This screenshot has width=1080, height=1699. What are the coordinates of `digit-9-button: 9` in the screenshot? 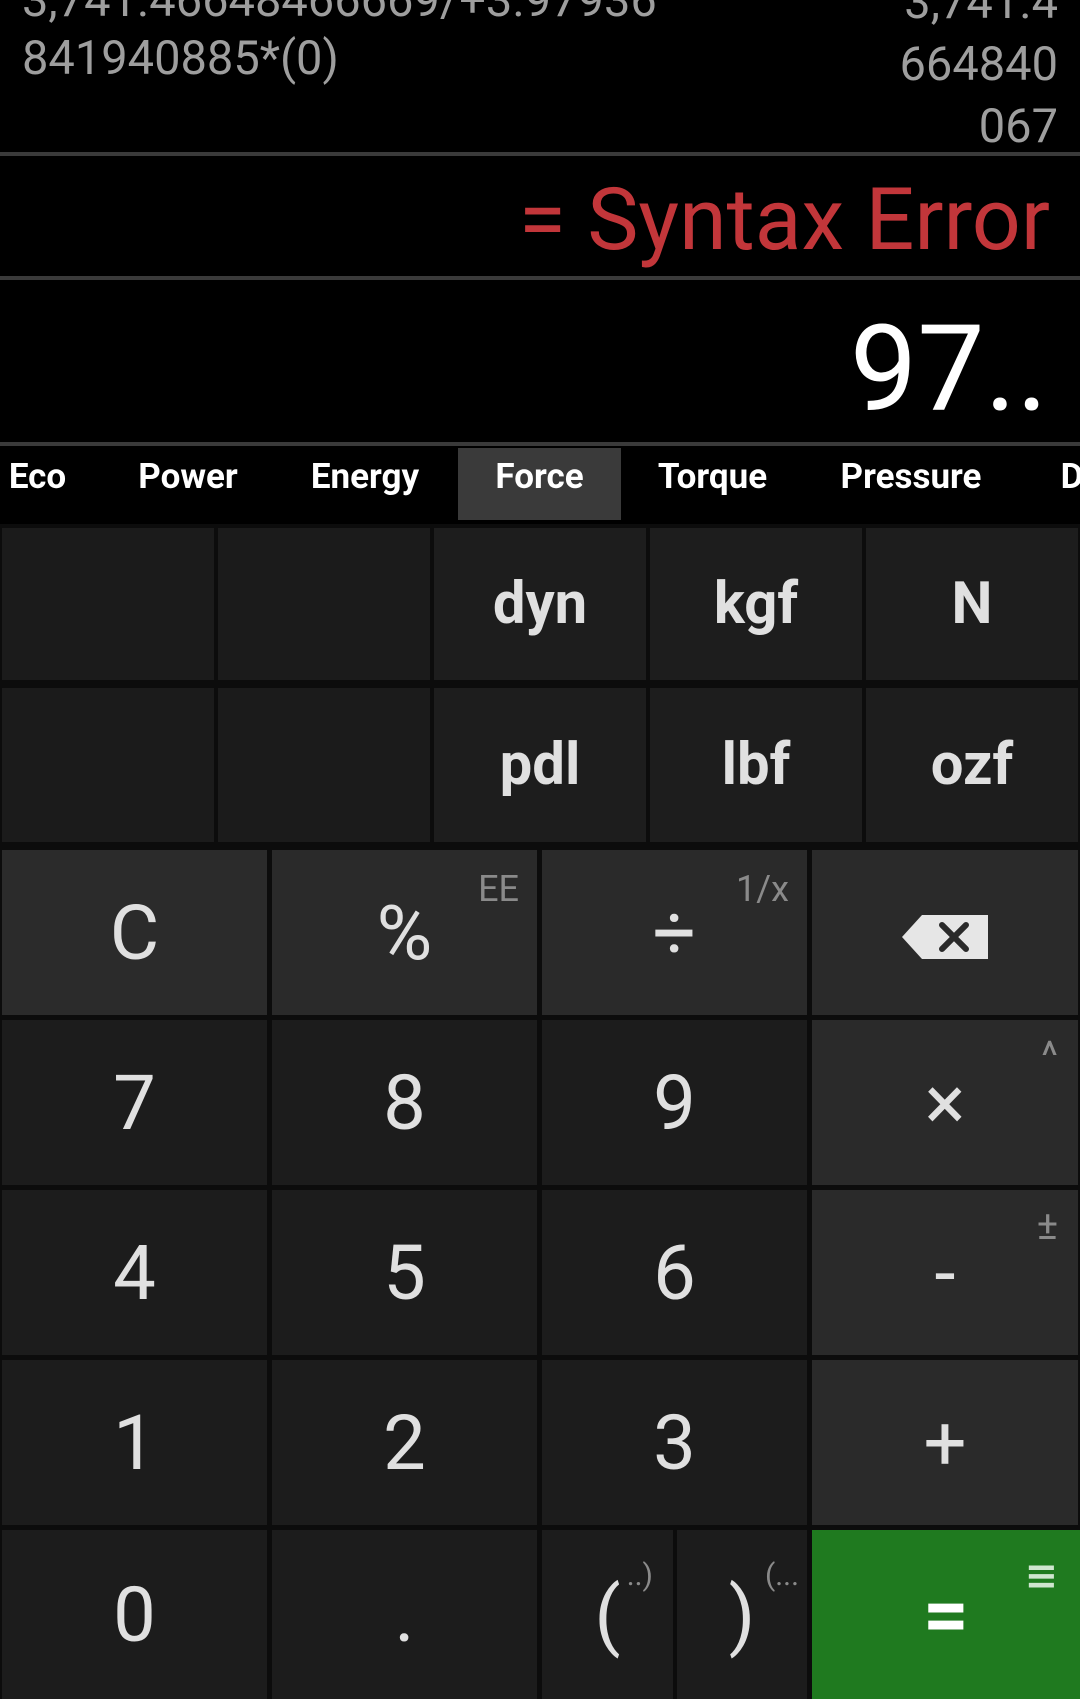 It's located at (674, 1102).